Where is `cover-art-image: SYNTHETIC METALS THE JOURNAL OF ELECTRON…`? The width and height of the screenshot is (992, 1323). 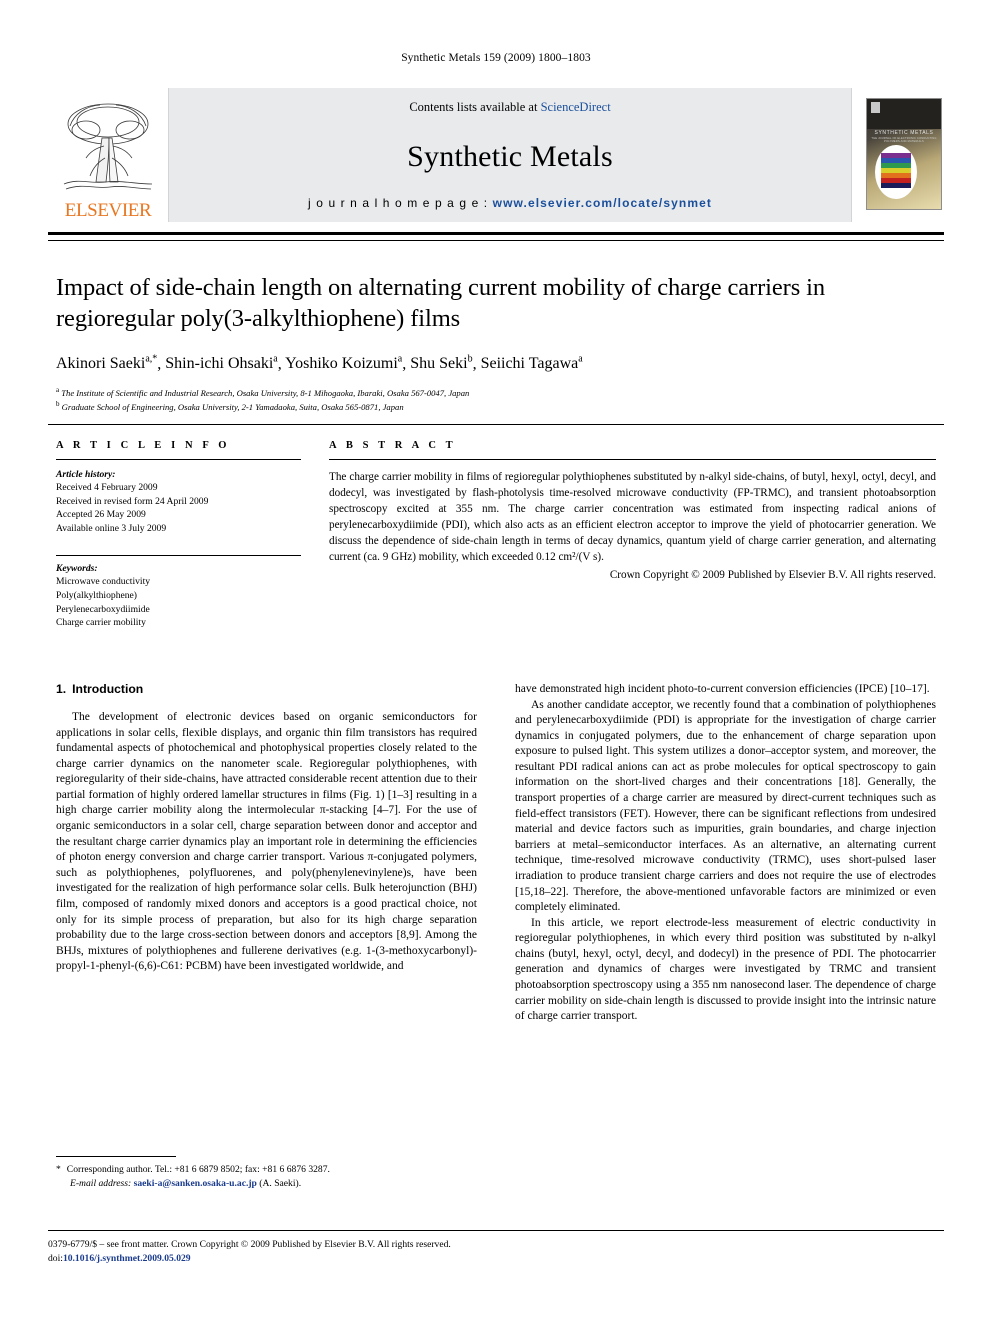
cover-art-image: SYNTHETIC METALS THE JOURNAL OF ELECTRON… is located at coordinates (904, 154).